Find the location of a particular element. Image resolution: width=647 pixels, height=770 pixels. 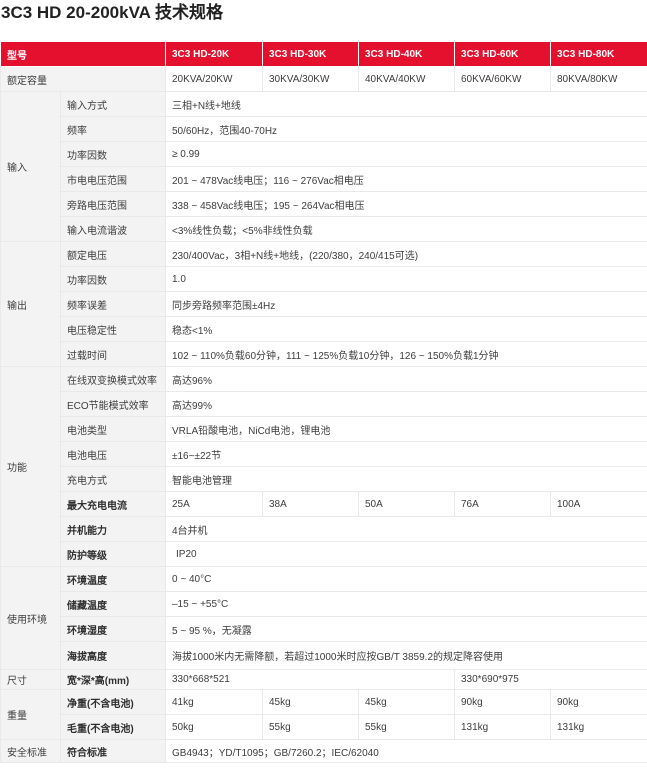

rated-capacity-40k: 40KVA/40KW is located at coordinates (406, 79).